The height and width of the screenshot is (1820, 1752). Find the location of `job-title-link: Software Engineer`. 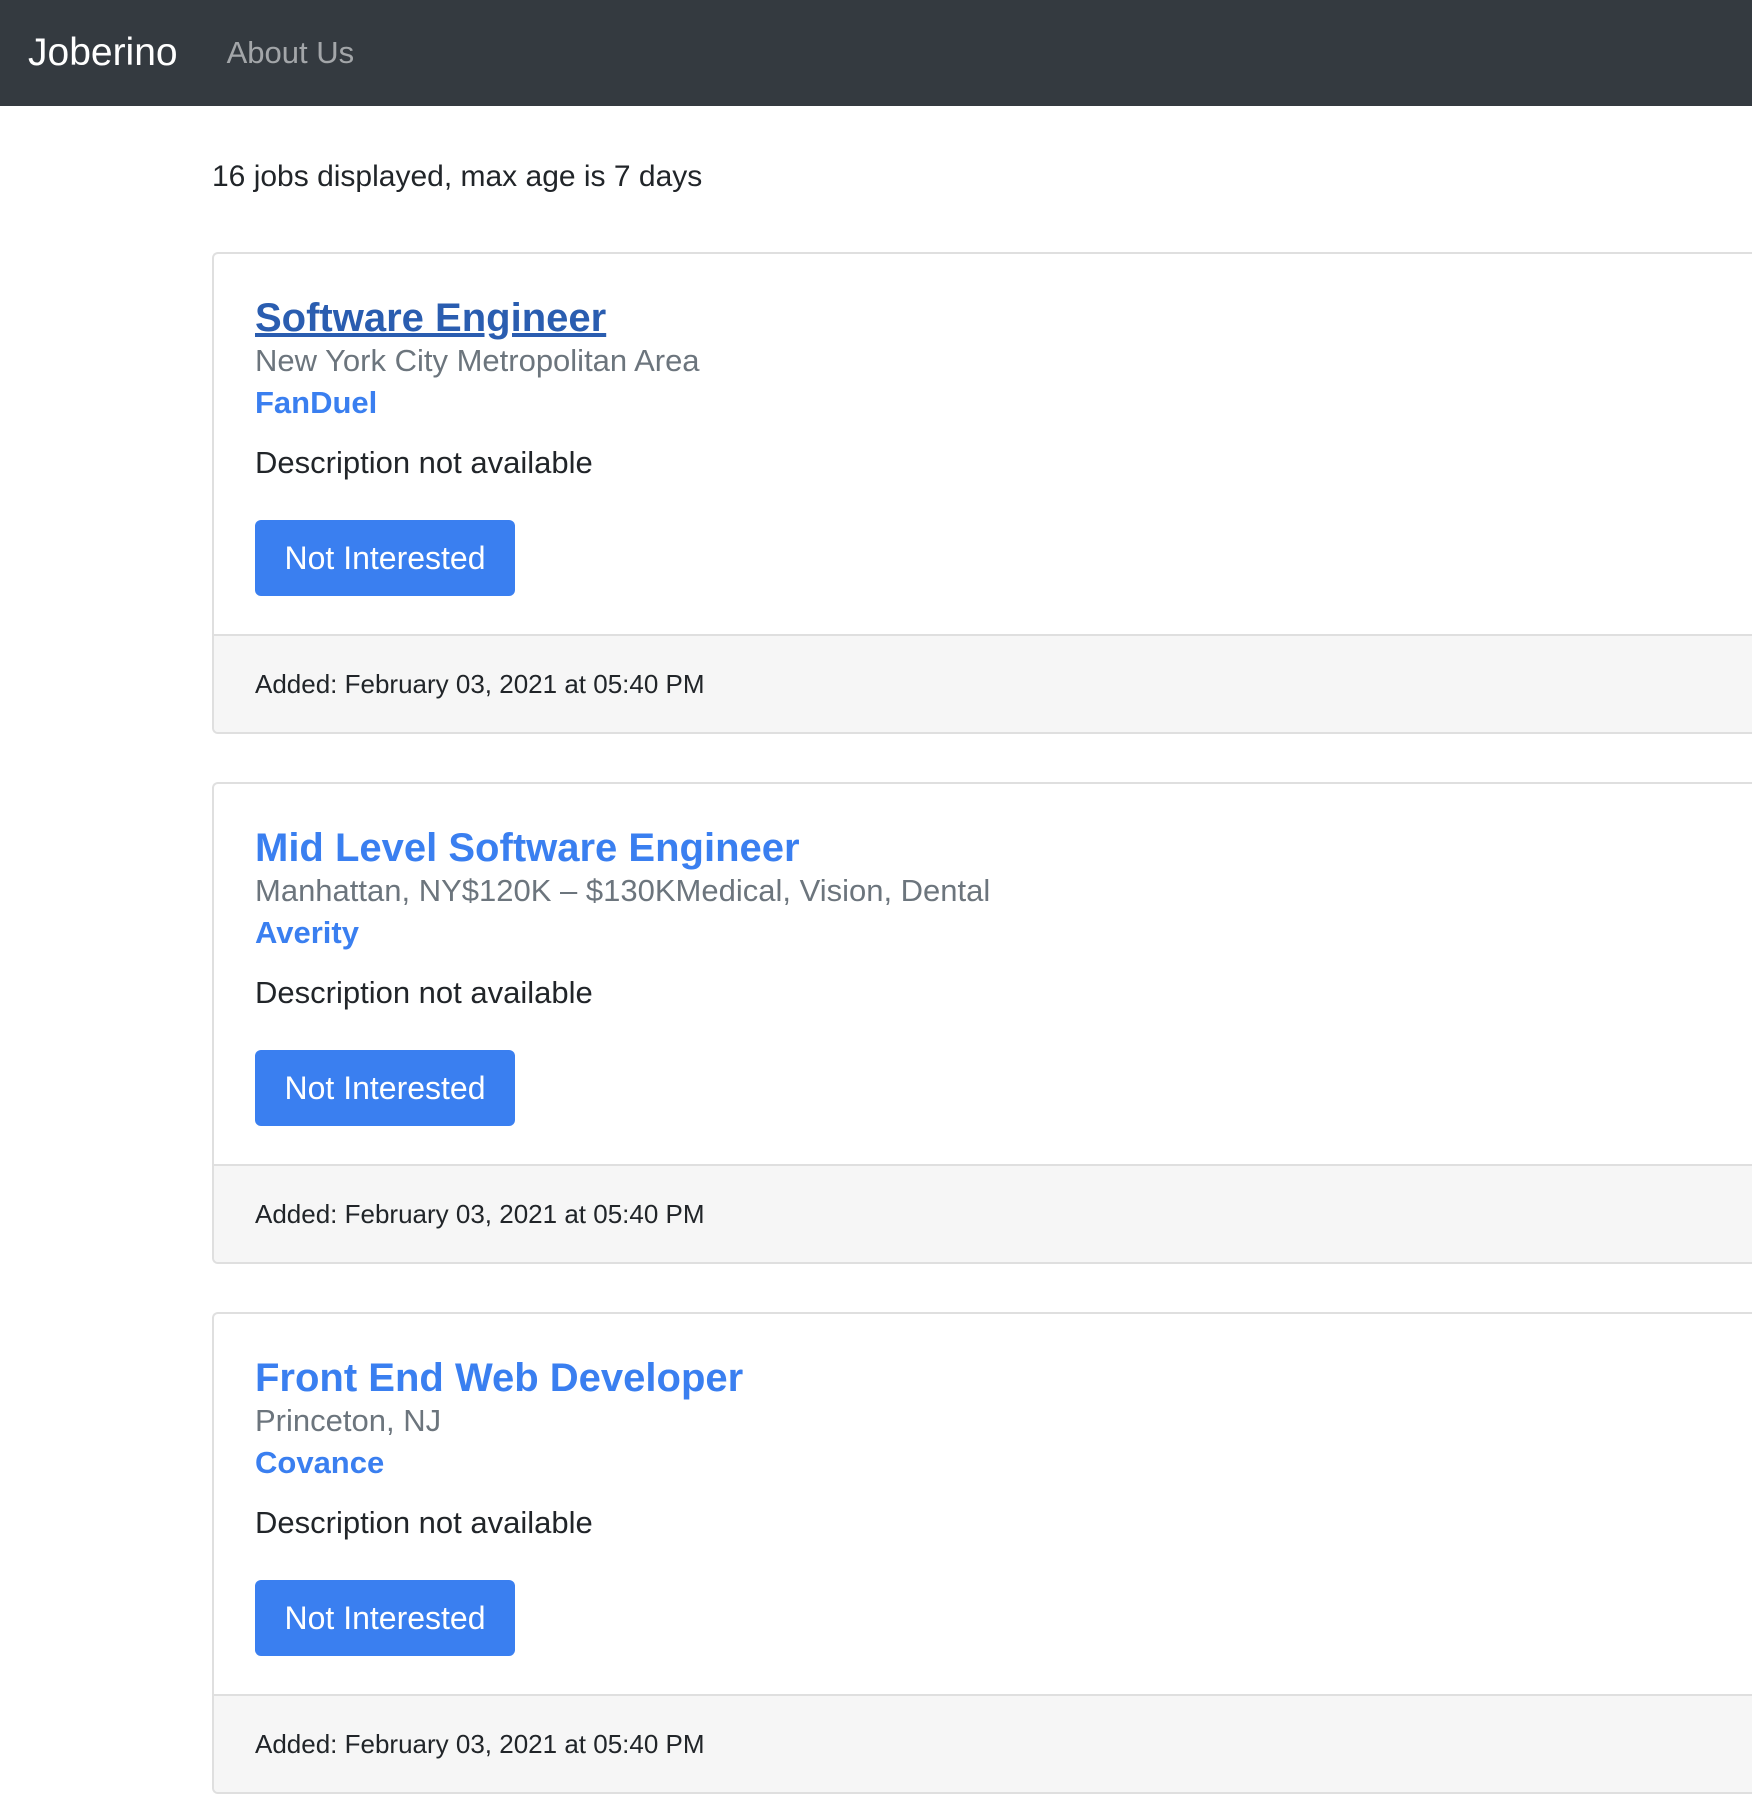

job-title-link: Software Engineer is located at coordinates (430, 318).